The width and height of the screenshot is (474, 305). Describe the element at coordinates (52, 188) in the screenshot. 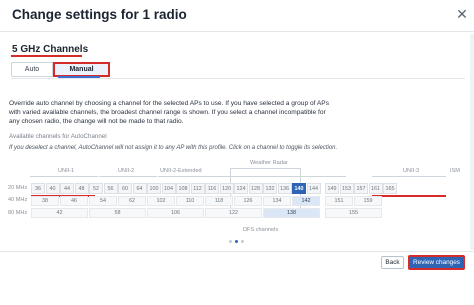

I see `channel-20-40: 40` at that location.